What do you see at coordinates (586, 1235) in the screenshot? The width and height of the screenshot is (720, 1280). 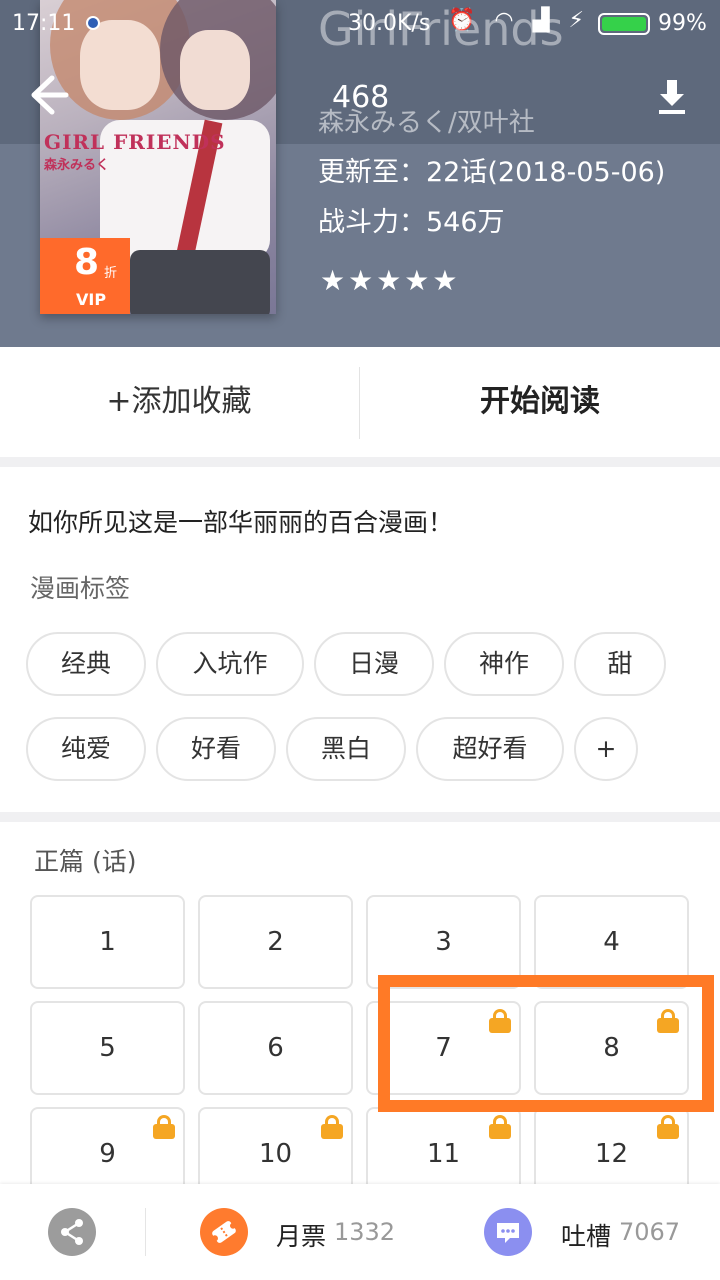 I see `comment-label: 吐槽` at bounding box center [586, 1235].